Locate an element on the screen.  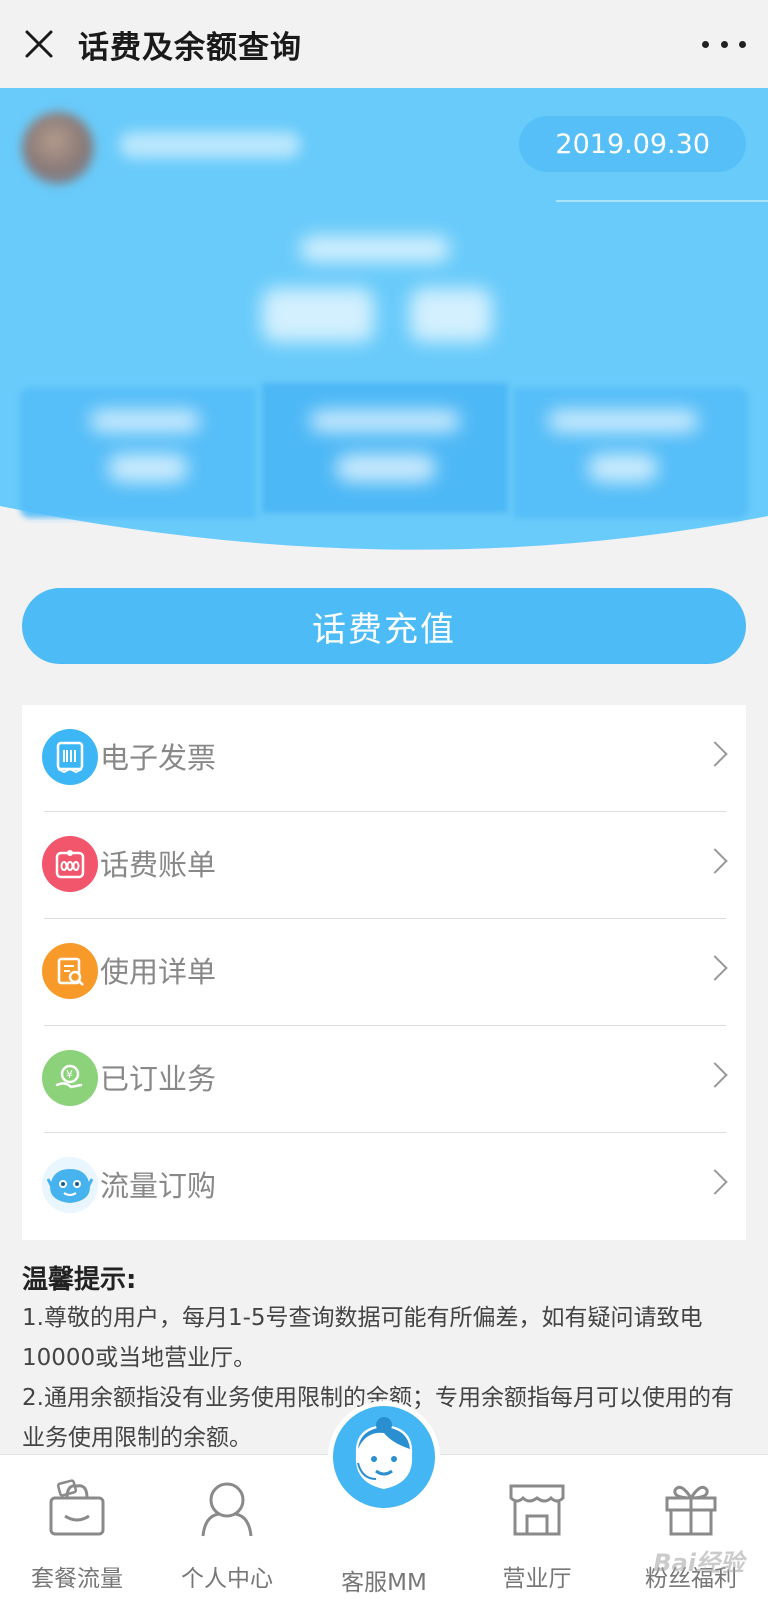
title-bar: 话费及余额查询 is located at coordinates (384, 44).